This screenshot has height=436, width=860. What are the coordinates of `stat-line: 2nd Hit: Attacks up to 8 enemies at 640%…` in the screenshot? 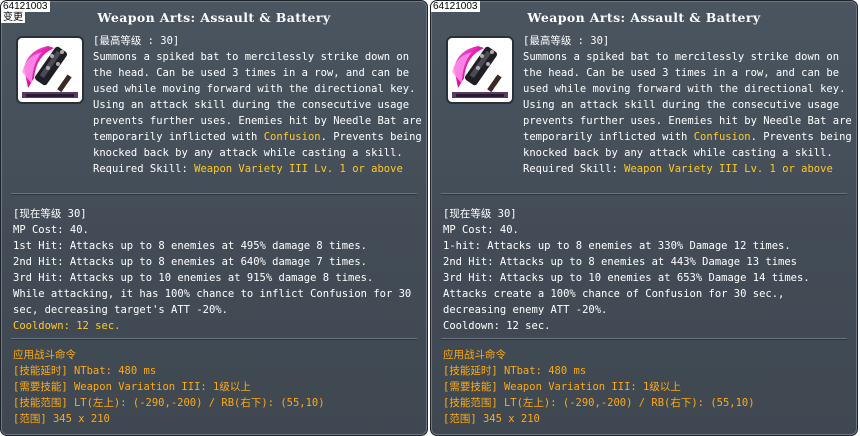 It's located at (190, 262).